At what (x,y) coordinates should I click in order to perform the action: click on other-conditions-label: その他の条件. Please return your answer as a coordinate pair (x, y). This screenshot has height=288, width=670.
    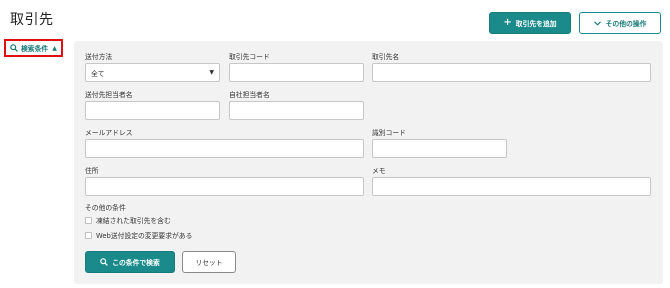
    Looking at the image, I should click on (105, 208).